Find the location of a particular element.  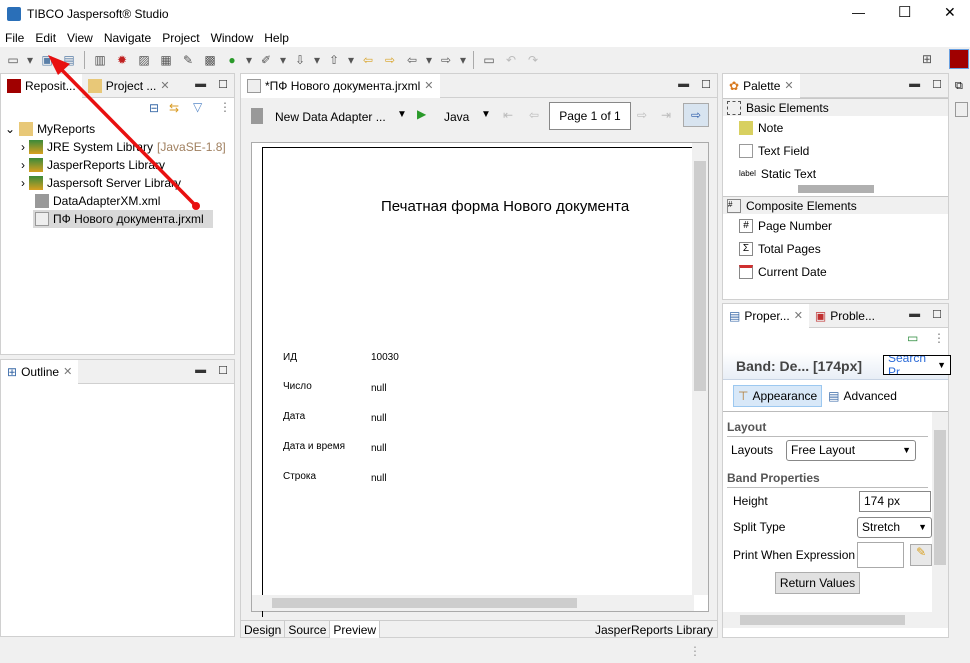

arrow-line is located at coordinates (125, 134).